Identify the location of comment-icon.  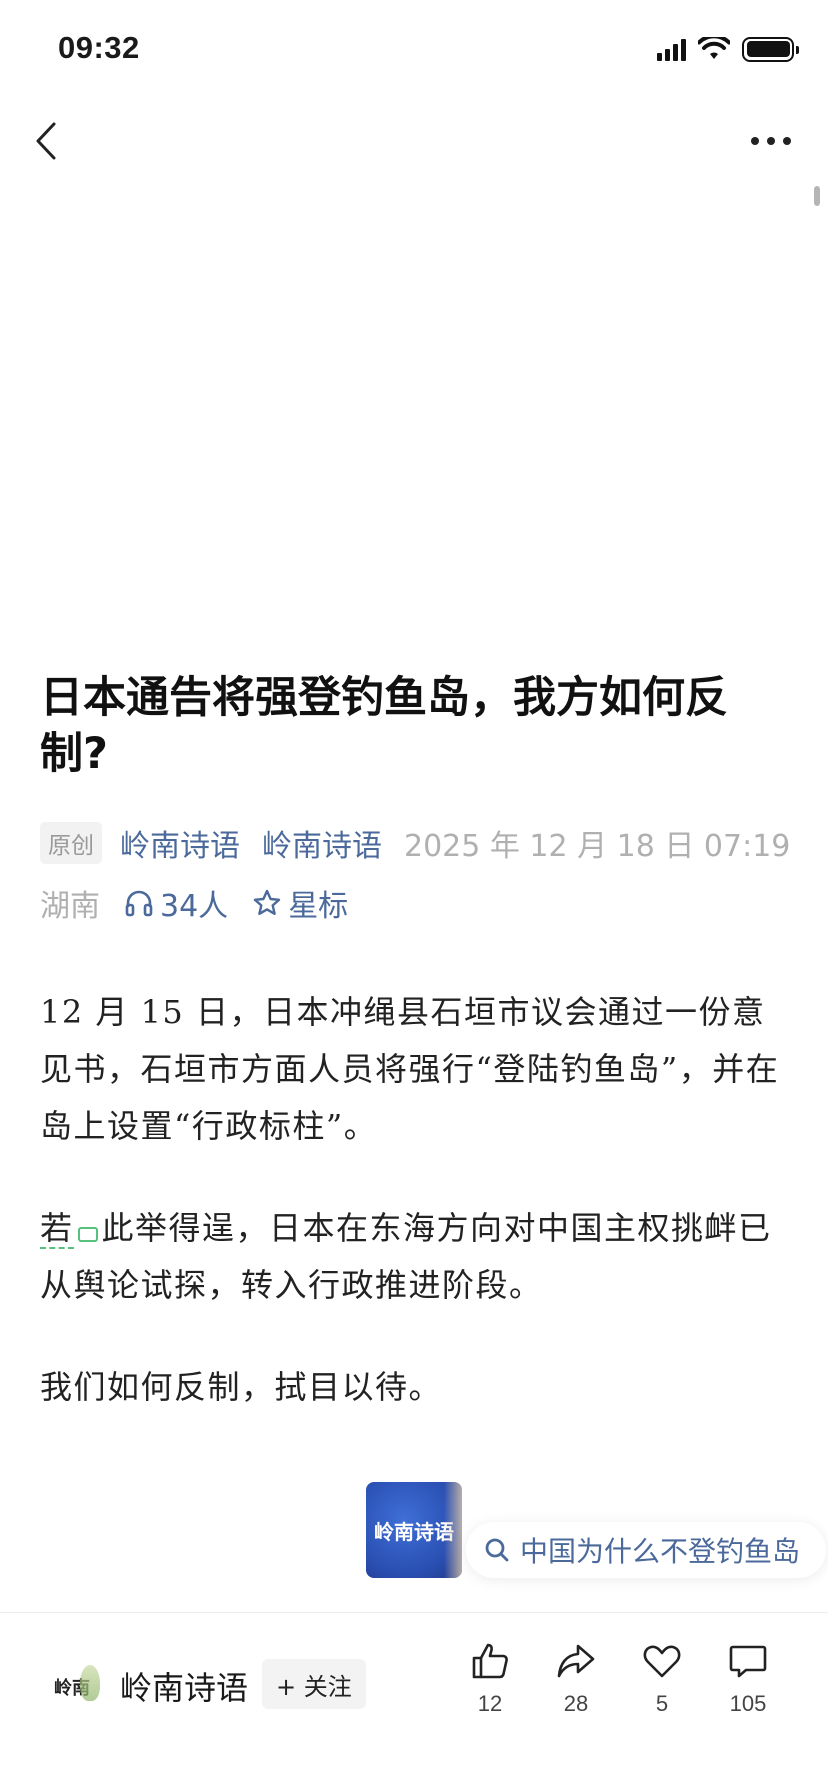
(748, 1661).